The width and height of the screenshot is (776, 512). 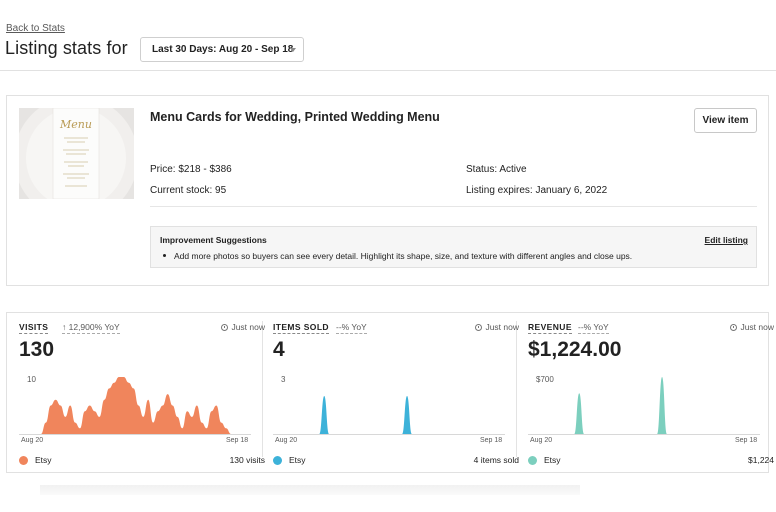 I want to click on visits-chart, so click(x=135, y=406).